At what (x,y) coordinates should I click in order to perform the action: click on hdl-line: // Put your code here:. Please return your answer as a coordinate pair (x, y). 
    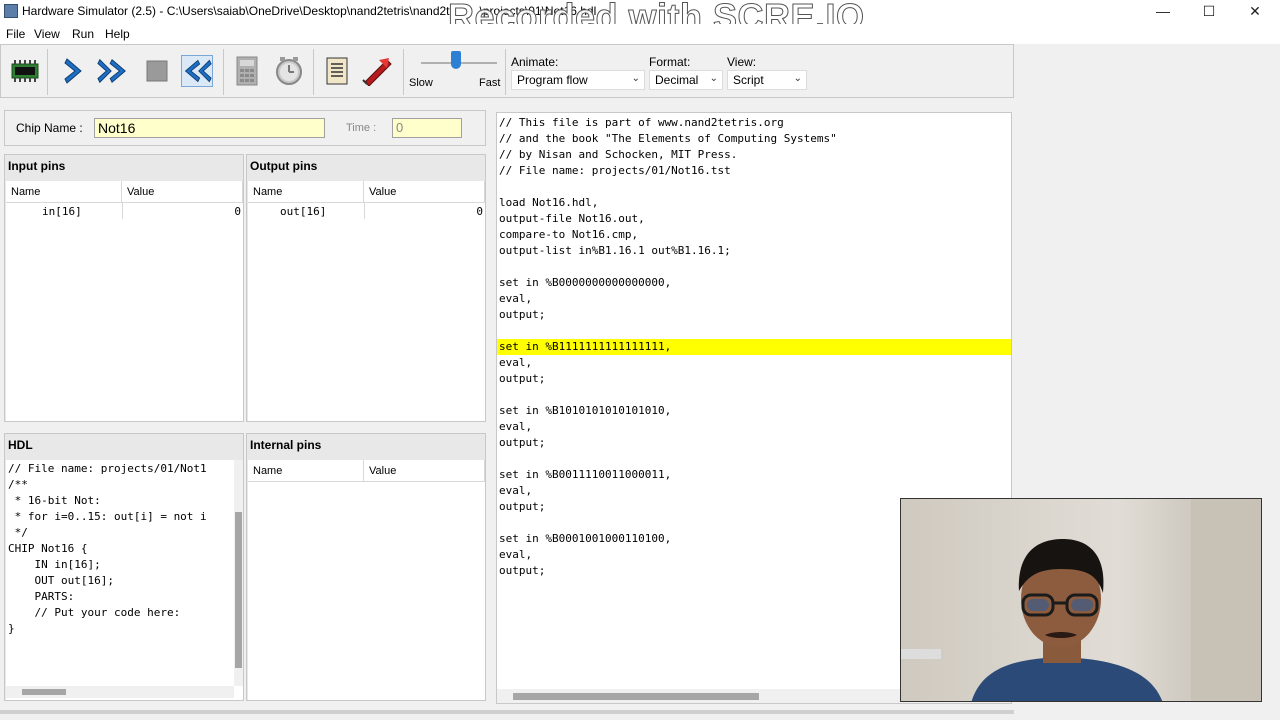
    Looking at the image, I should click on (94, 612).